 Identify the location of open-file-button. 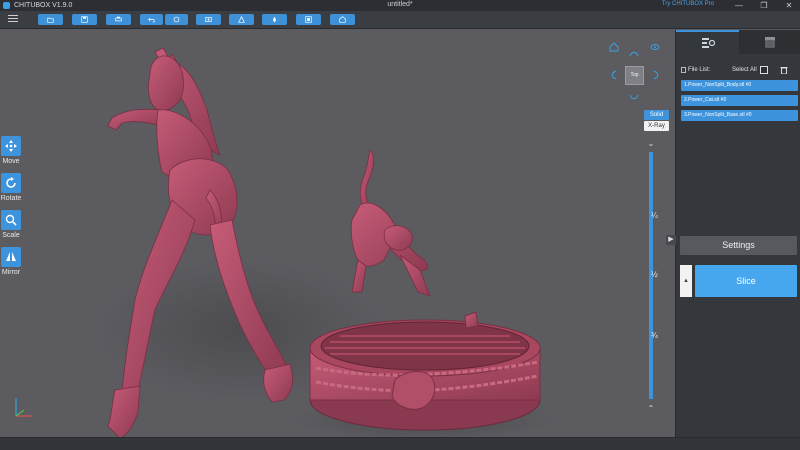
(50, 19).